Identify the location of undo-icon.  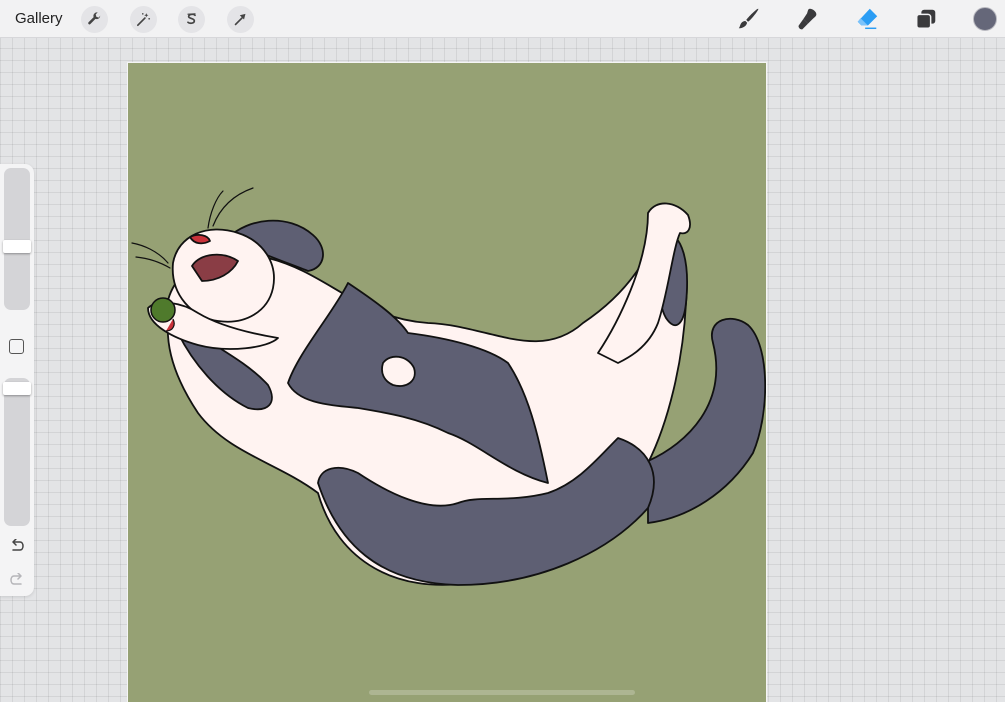
(18, 545).